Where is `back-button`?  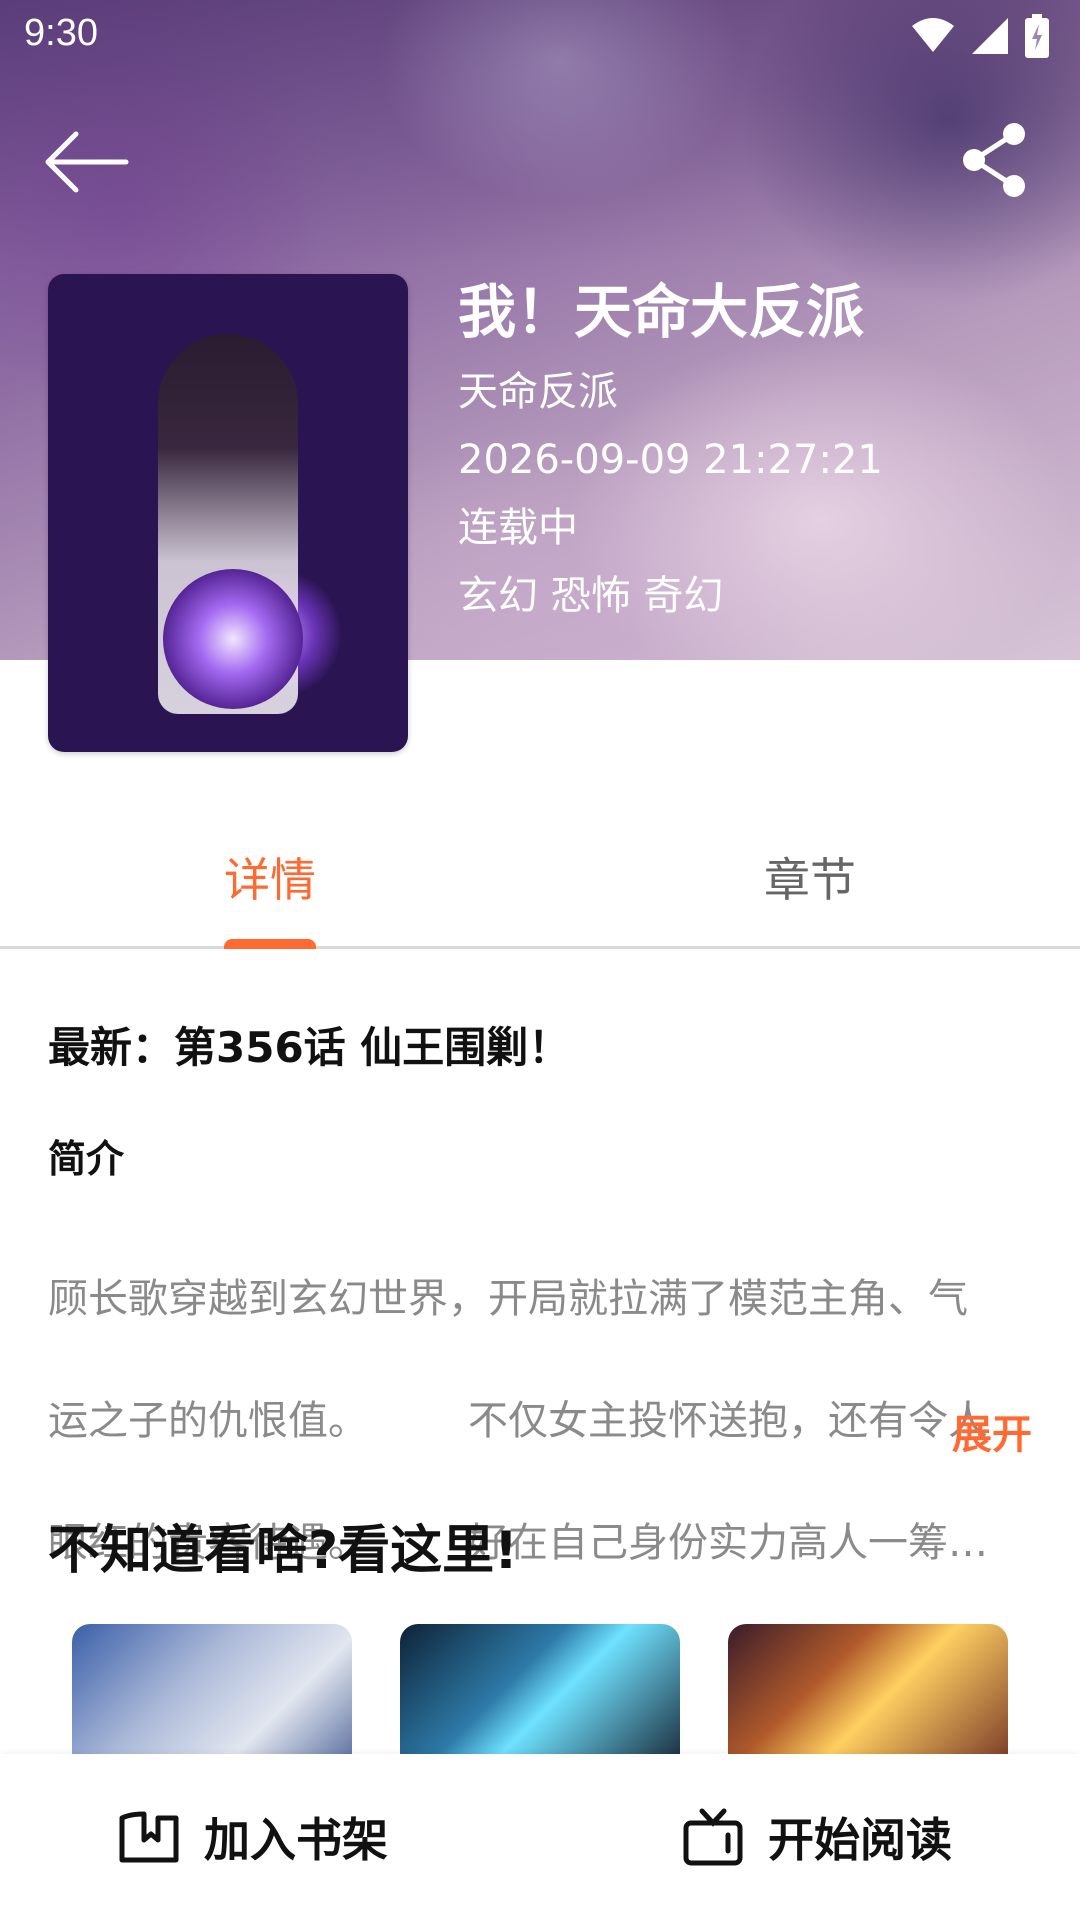
back-button is located at coordinates (85, 161).